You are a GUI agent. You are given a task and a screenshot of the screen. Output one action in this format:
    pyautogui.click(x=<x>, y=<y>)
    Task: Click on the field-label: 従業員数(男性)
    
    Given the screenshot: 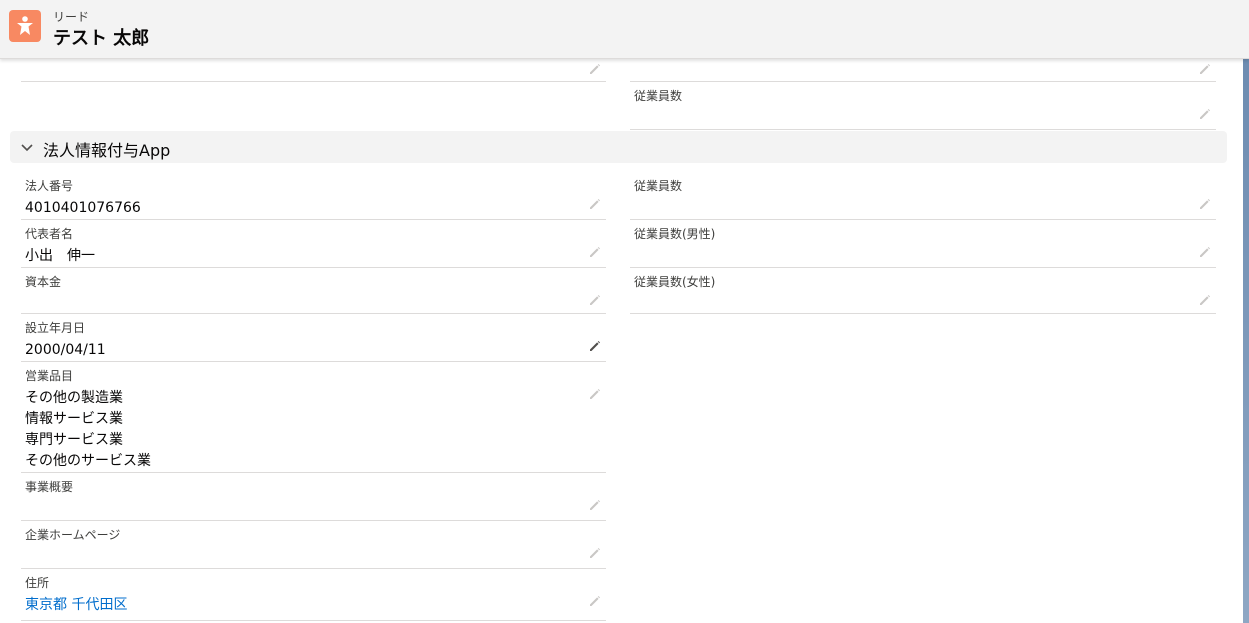 What is the action you would take?
    pyautogui.click(x=675, y=234)
    